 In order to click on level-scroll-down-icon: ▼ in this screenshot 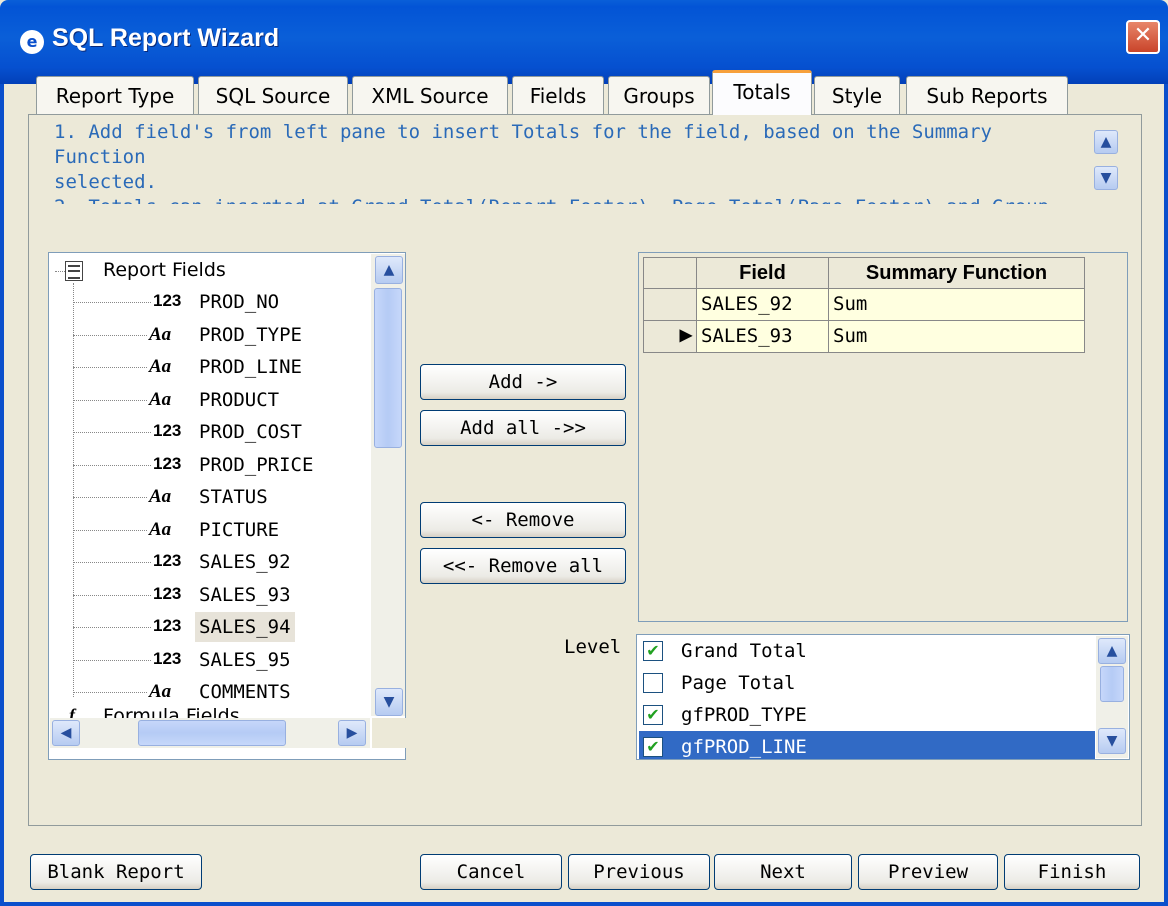, I will do `click(1112, 741)`.